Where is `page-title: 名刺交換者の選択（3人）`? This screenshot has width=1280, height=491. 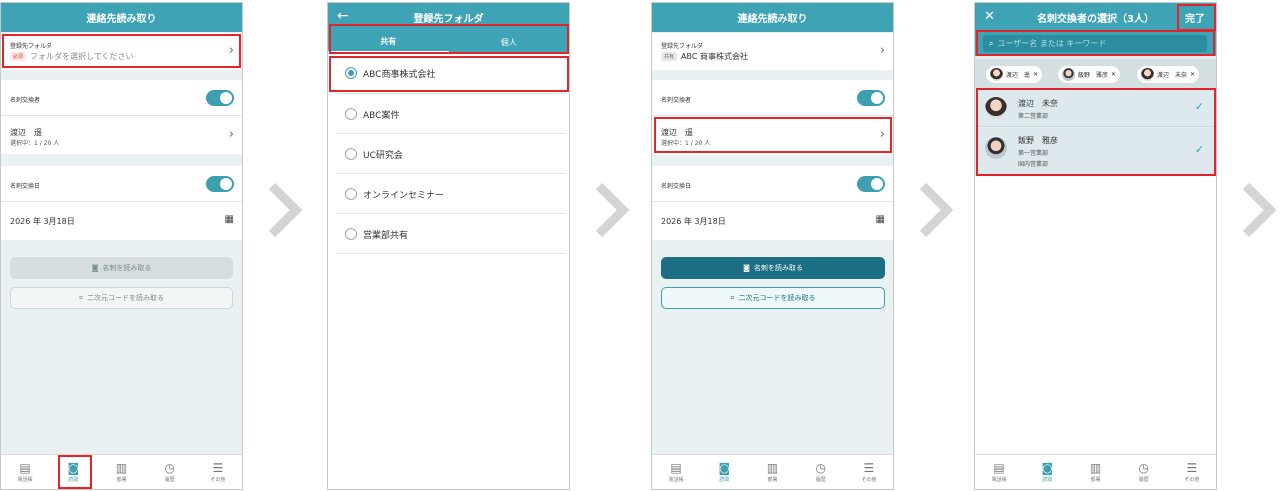
page-title: 名刺交換者の選択（3人） is located at coordinates (1095, 19).